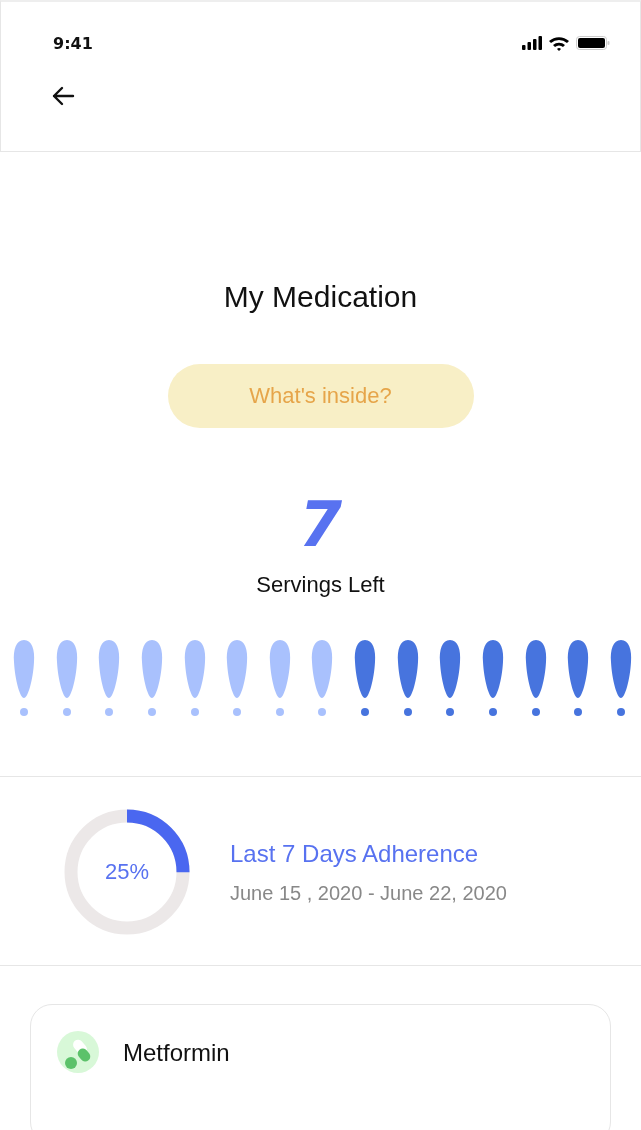 The width and height of the screenshot is (641, 1130). Describe the element at coordinates (320, 585) in the screenshot. I see `servings-label: Servings Left` at that location.